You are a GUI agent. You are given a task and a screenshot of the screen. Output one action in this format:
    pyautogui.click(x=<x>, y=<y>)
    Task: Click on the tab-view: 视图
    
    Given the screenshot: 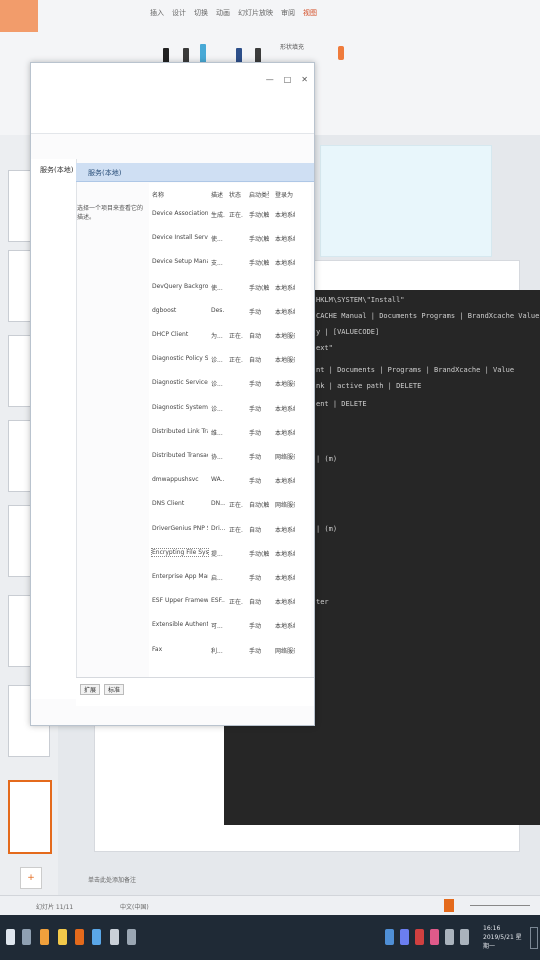 What is the action you would take?
    pyautogui.click(x=310, y=13)
    